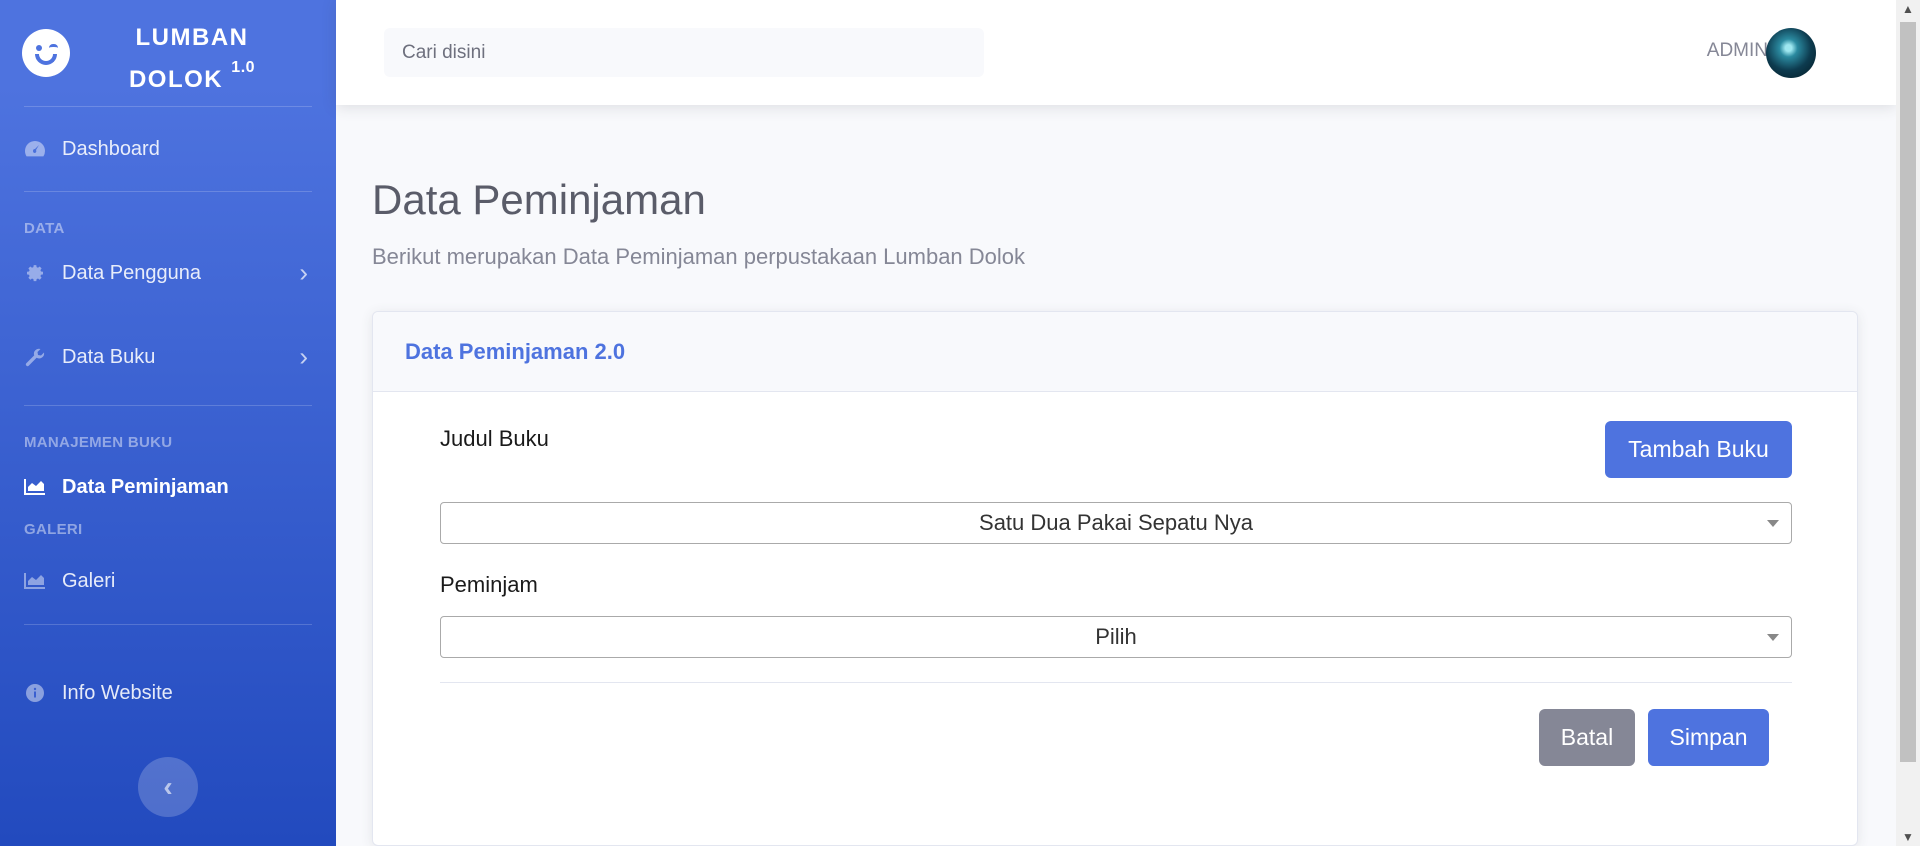 This screenshot has height=846, width=1920. What do you see at coordinates (89, 580) in the screenshot?
I see `sidebar-item-label: Galeri` at bounding box center [89, 580].